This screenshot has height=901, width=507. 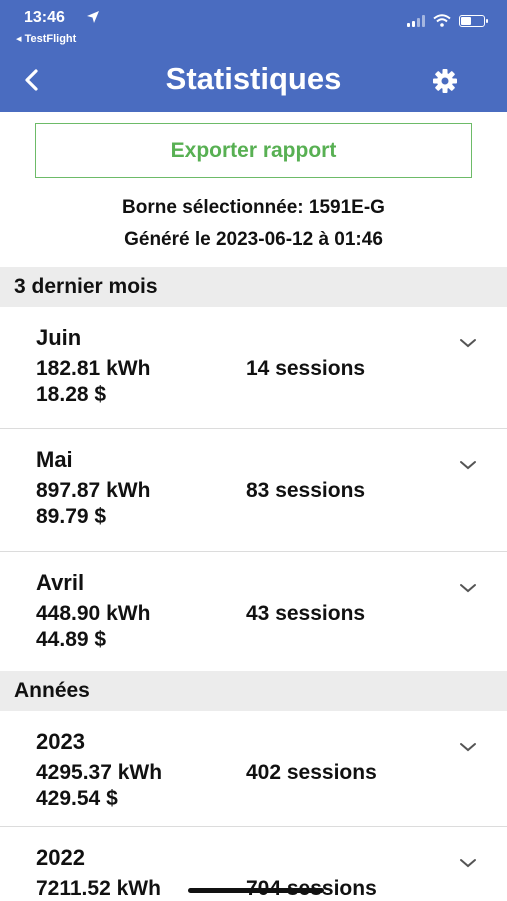 I want to click on stat-row-month: Mai 897.87 kWh 89.79 $ 83 sessions, so click(x=253, y=490).